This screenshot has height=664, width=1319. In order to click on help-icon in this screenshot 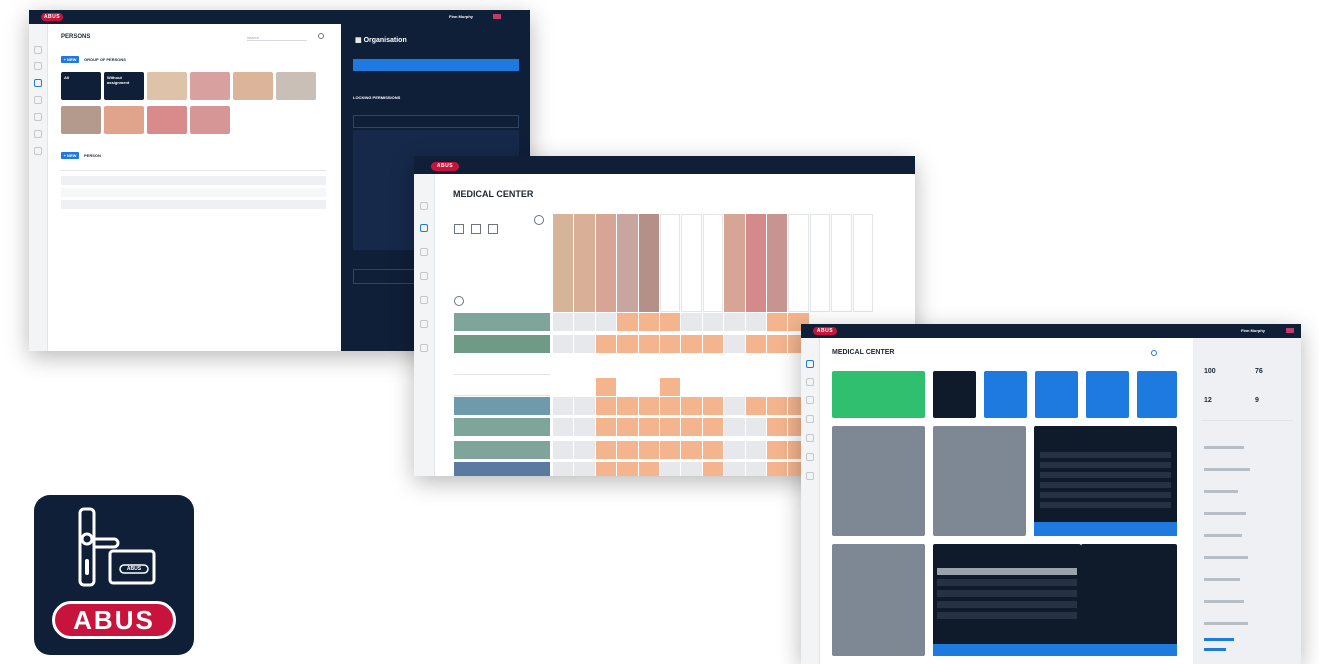, I will do `click(476, 229)`.